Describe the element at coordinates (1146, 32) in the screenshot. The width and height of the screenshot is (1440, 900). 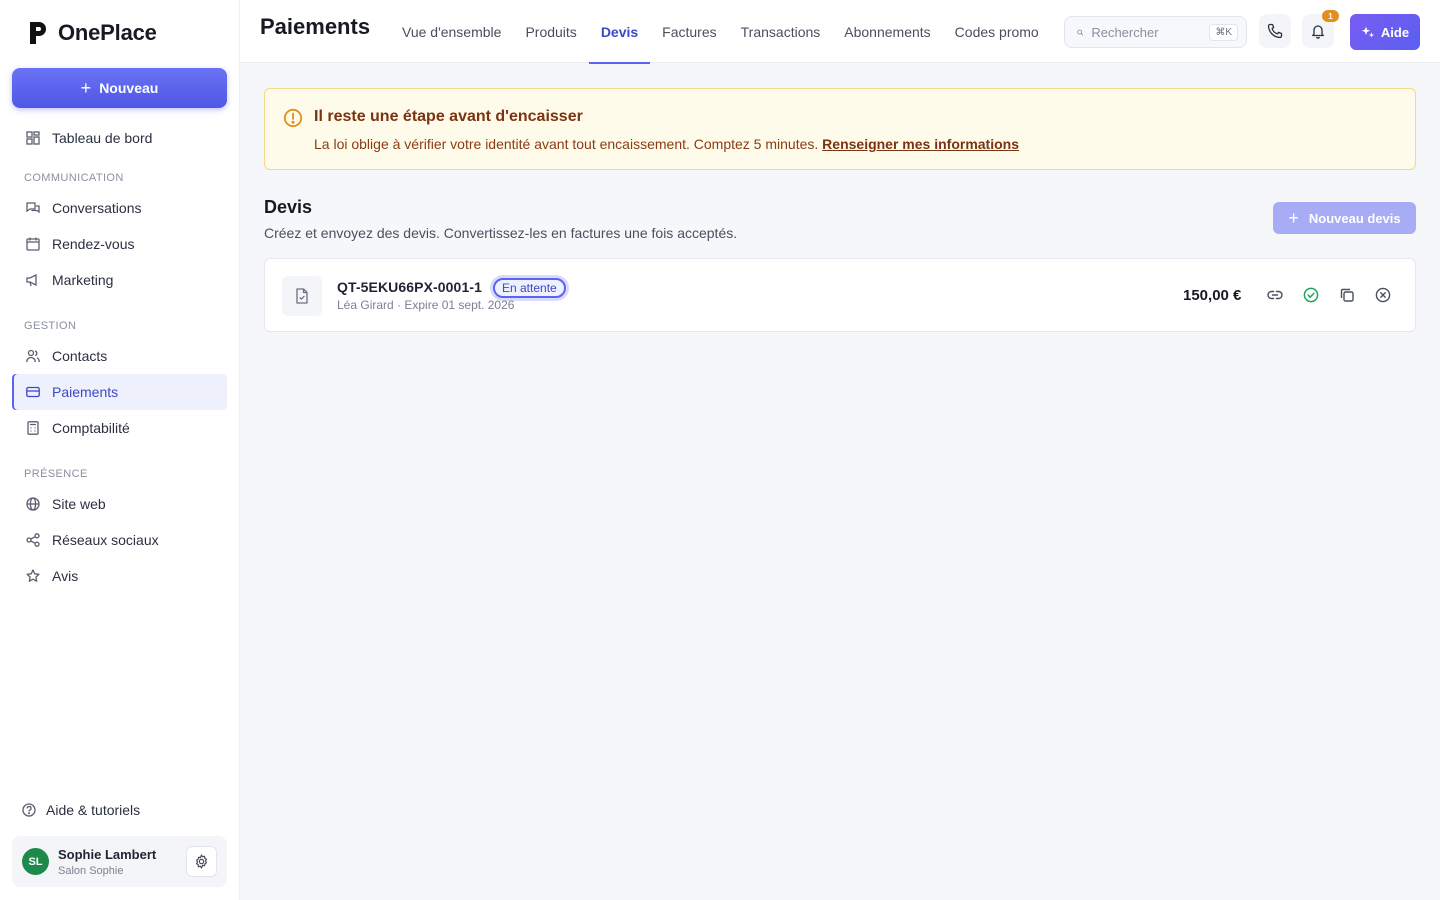
I see `search-input` at that location.